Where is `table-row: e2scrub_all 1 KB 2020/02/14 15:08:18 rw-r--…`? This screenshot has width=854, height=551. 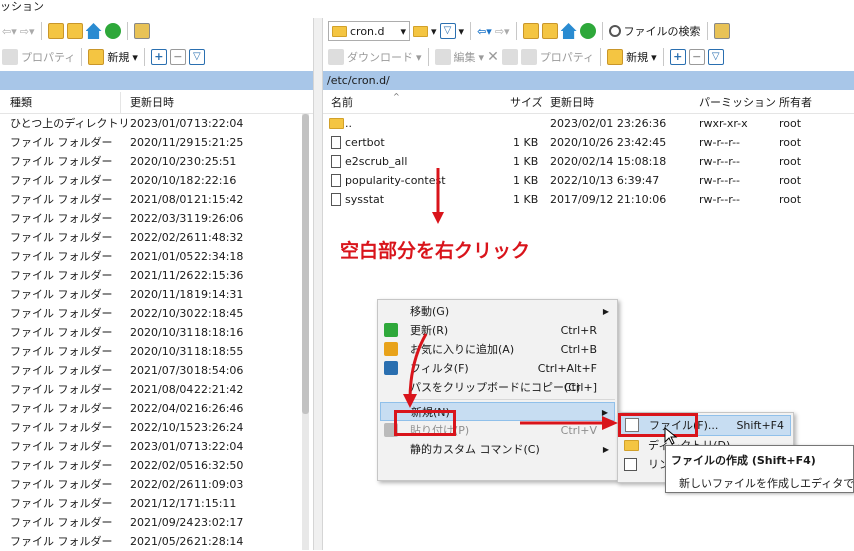
table-row: e2scrub_all 1 KB 2020/02/14 15:08:18 rw-r--… is located at coordinates (588, 161).